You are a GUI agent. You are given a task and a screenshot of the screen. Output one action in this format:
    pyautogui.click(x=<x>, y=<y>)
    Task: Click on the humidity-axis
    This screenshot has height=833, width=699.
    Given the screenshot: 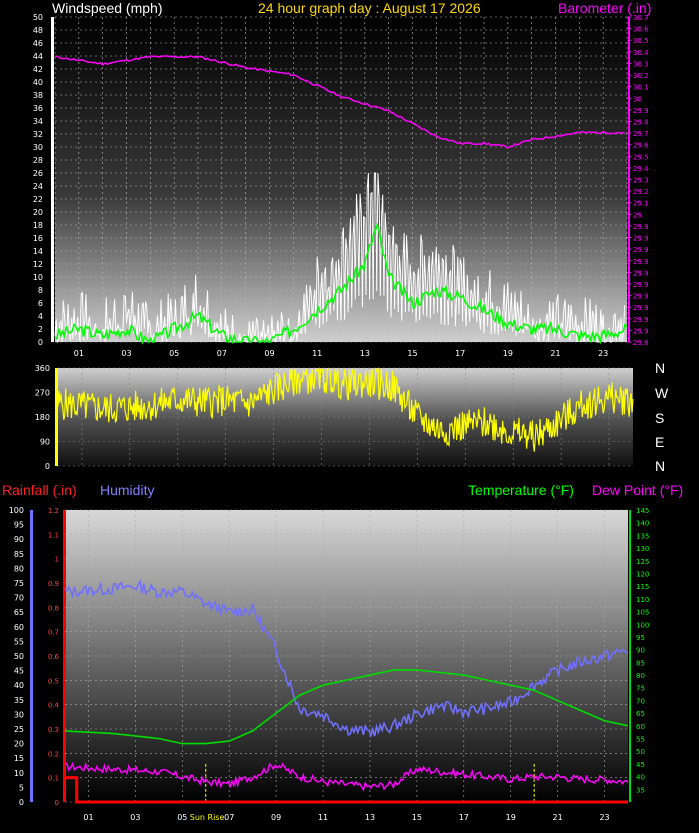 What is the action you would take?
    pyautogui.click(x=31, y=656)
    